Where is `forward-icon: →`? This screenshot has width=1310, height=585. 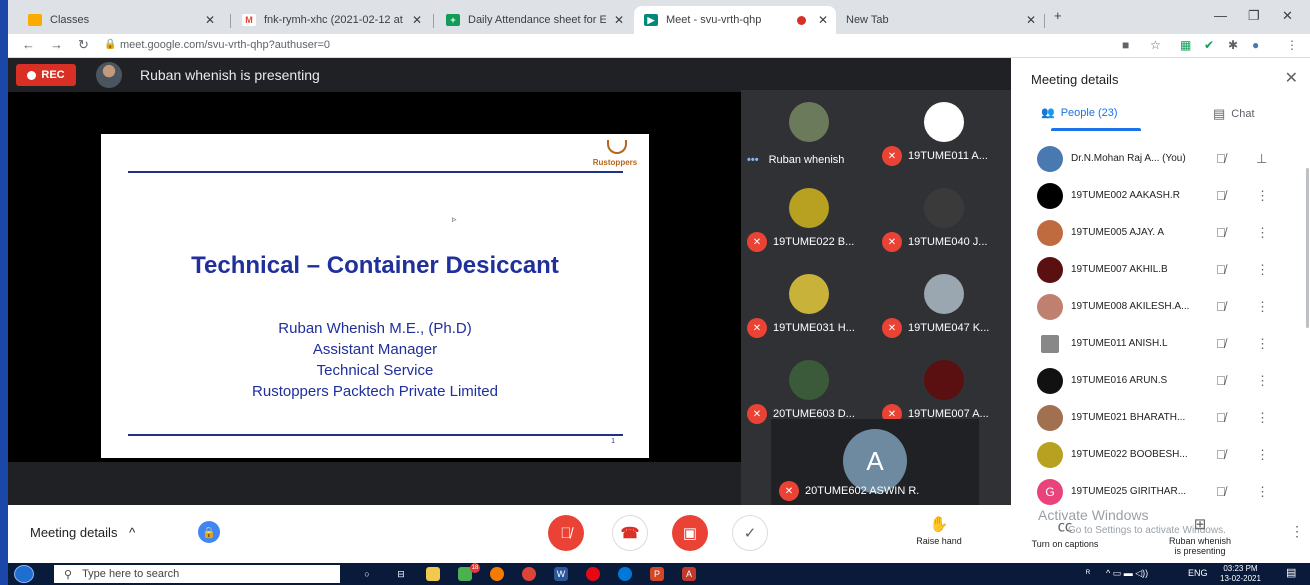 forward-icon: → is located at coordinates (56, 44).